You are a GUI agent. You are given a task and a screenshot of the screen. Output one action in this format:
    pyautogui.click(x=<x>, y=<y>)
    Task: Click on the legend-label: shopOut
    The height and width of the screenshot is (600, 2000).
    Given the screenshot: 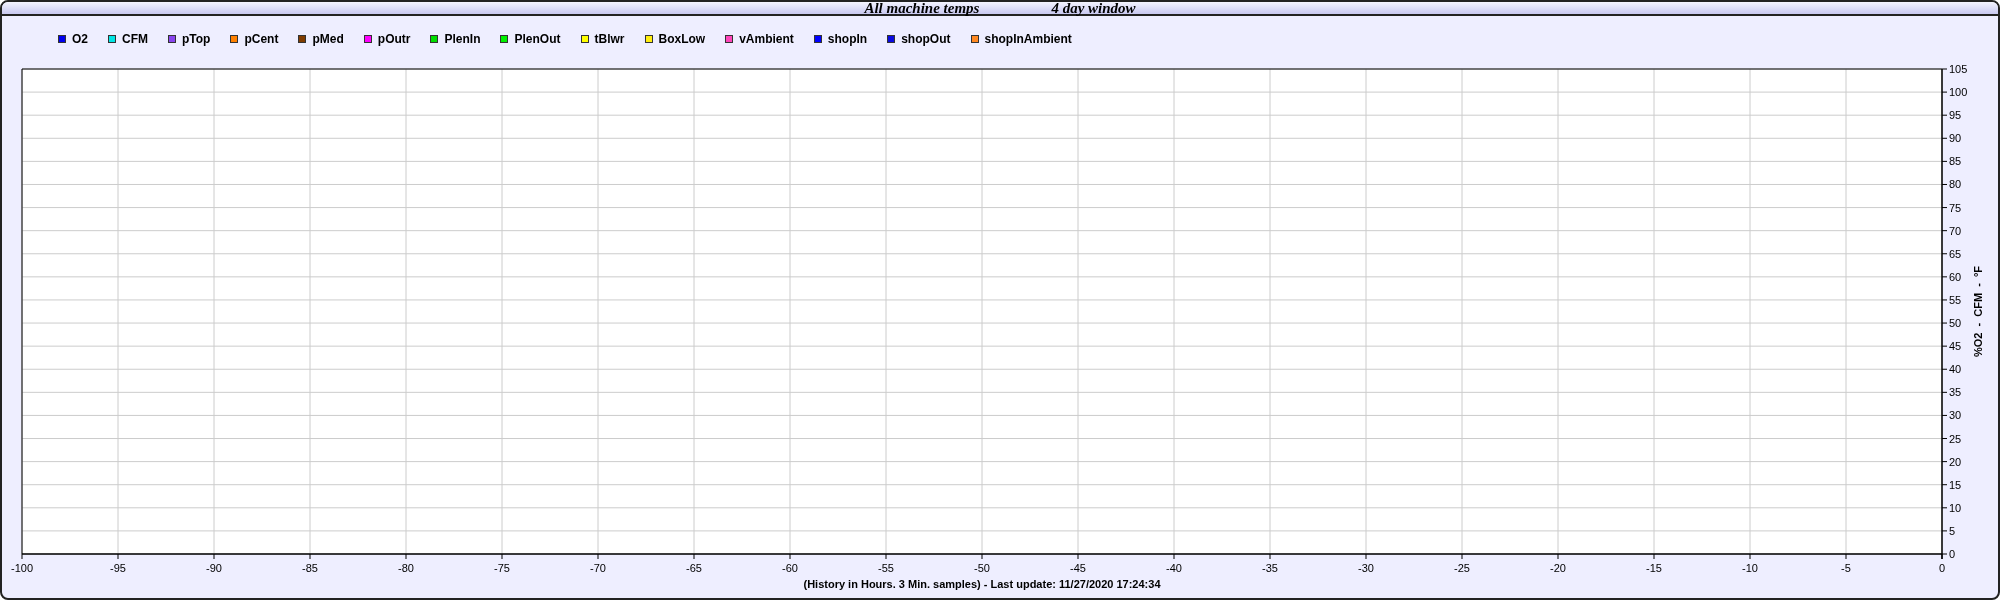 What is the action you would take?
    pyautogui.click(x=926, y=39)
    